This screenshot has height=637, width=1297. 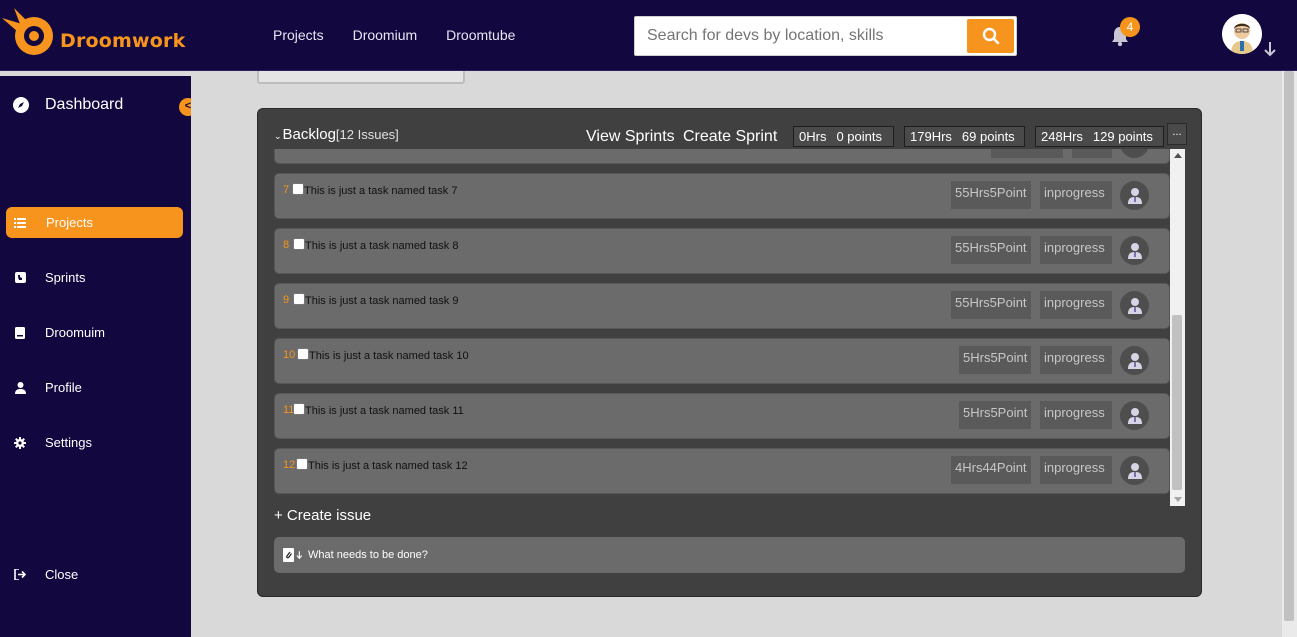 What do you see at coordinates (286, 300) in the screenshot?
I see `issue-number: 9` at bounding box center [286, 300].